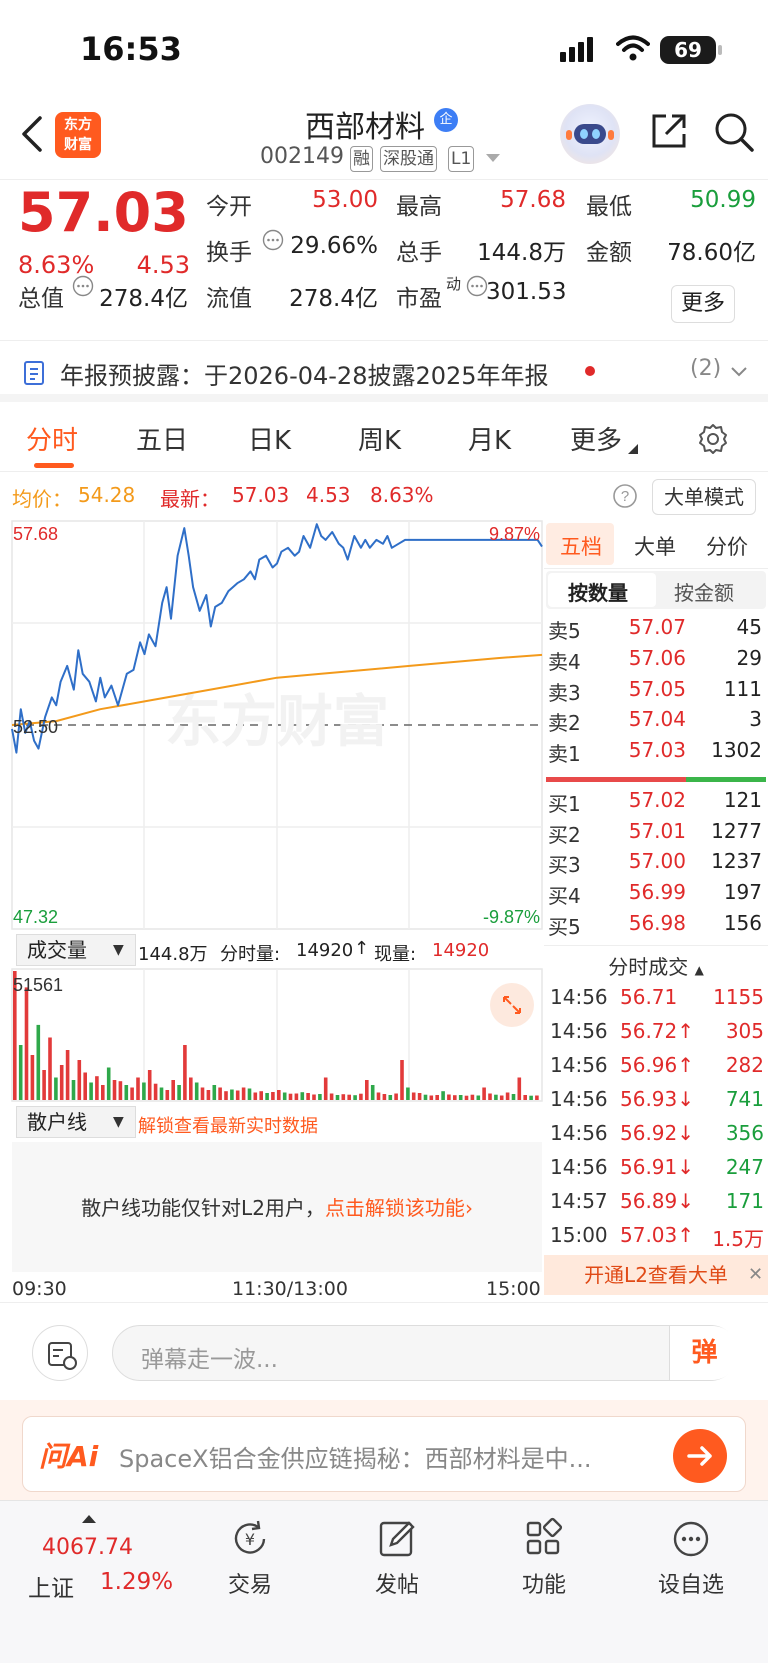  What do you see at coordinates (76, 1122) in the screenshot?
I see `retail-line-select: 散户线 ▼` at bounding box center [76, 1122].